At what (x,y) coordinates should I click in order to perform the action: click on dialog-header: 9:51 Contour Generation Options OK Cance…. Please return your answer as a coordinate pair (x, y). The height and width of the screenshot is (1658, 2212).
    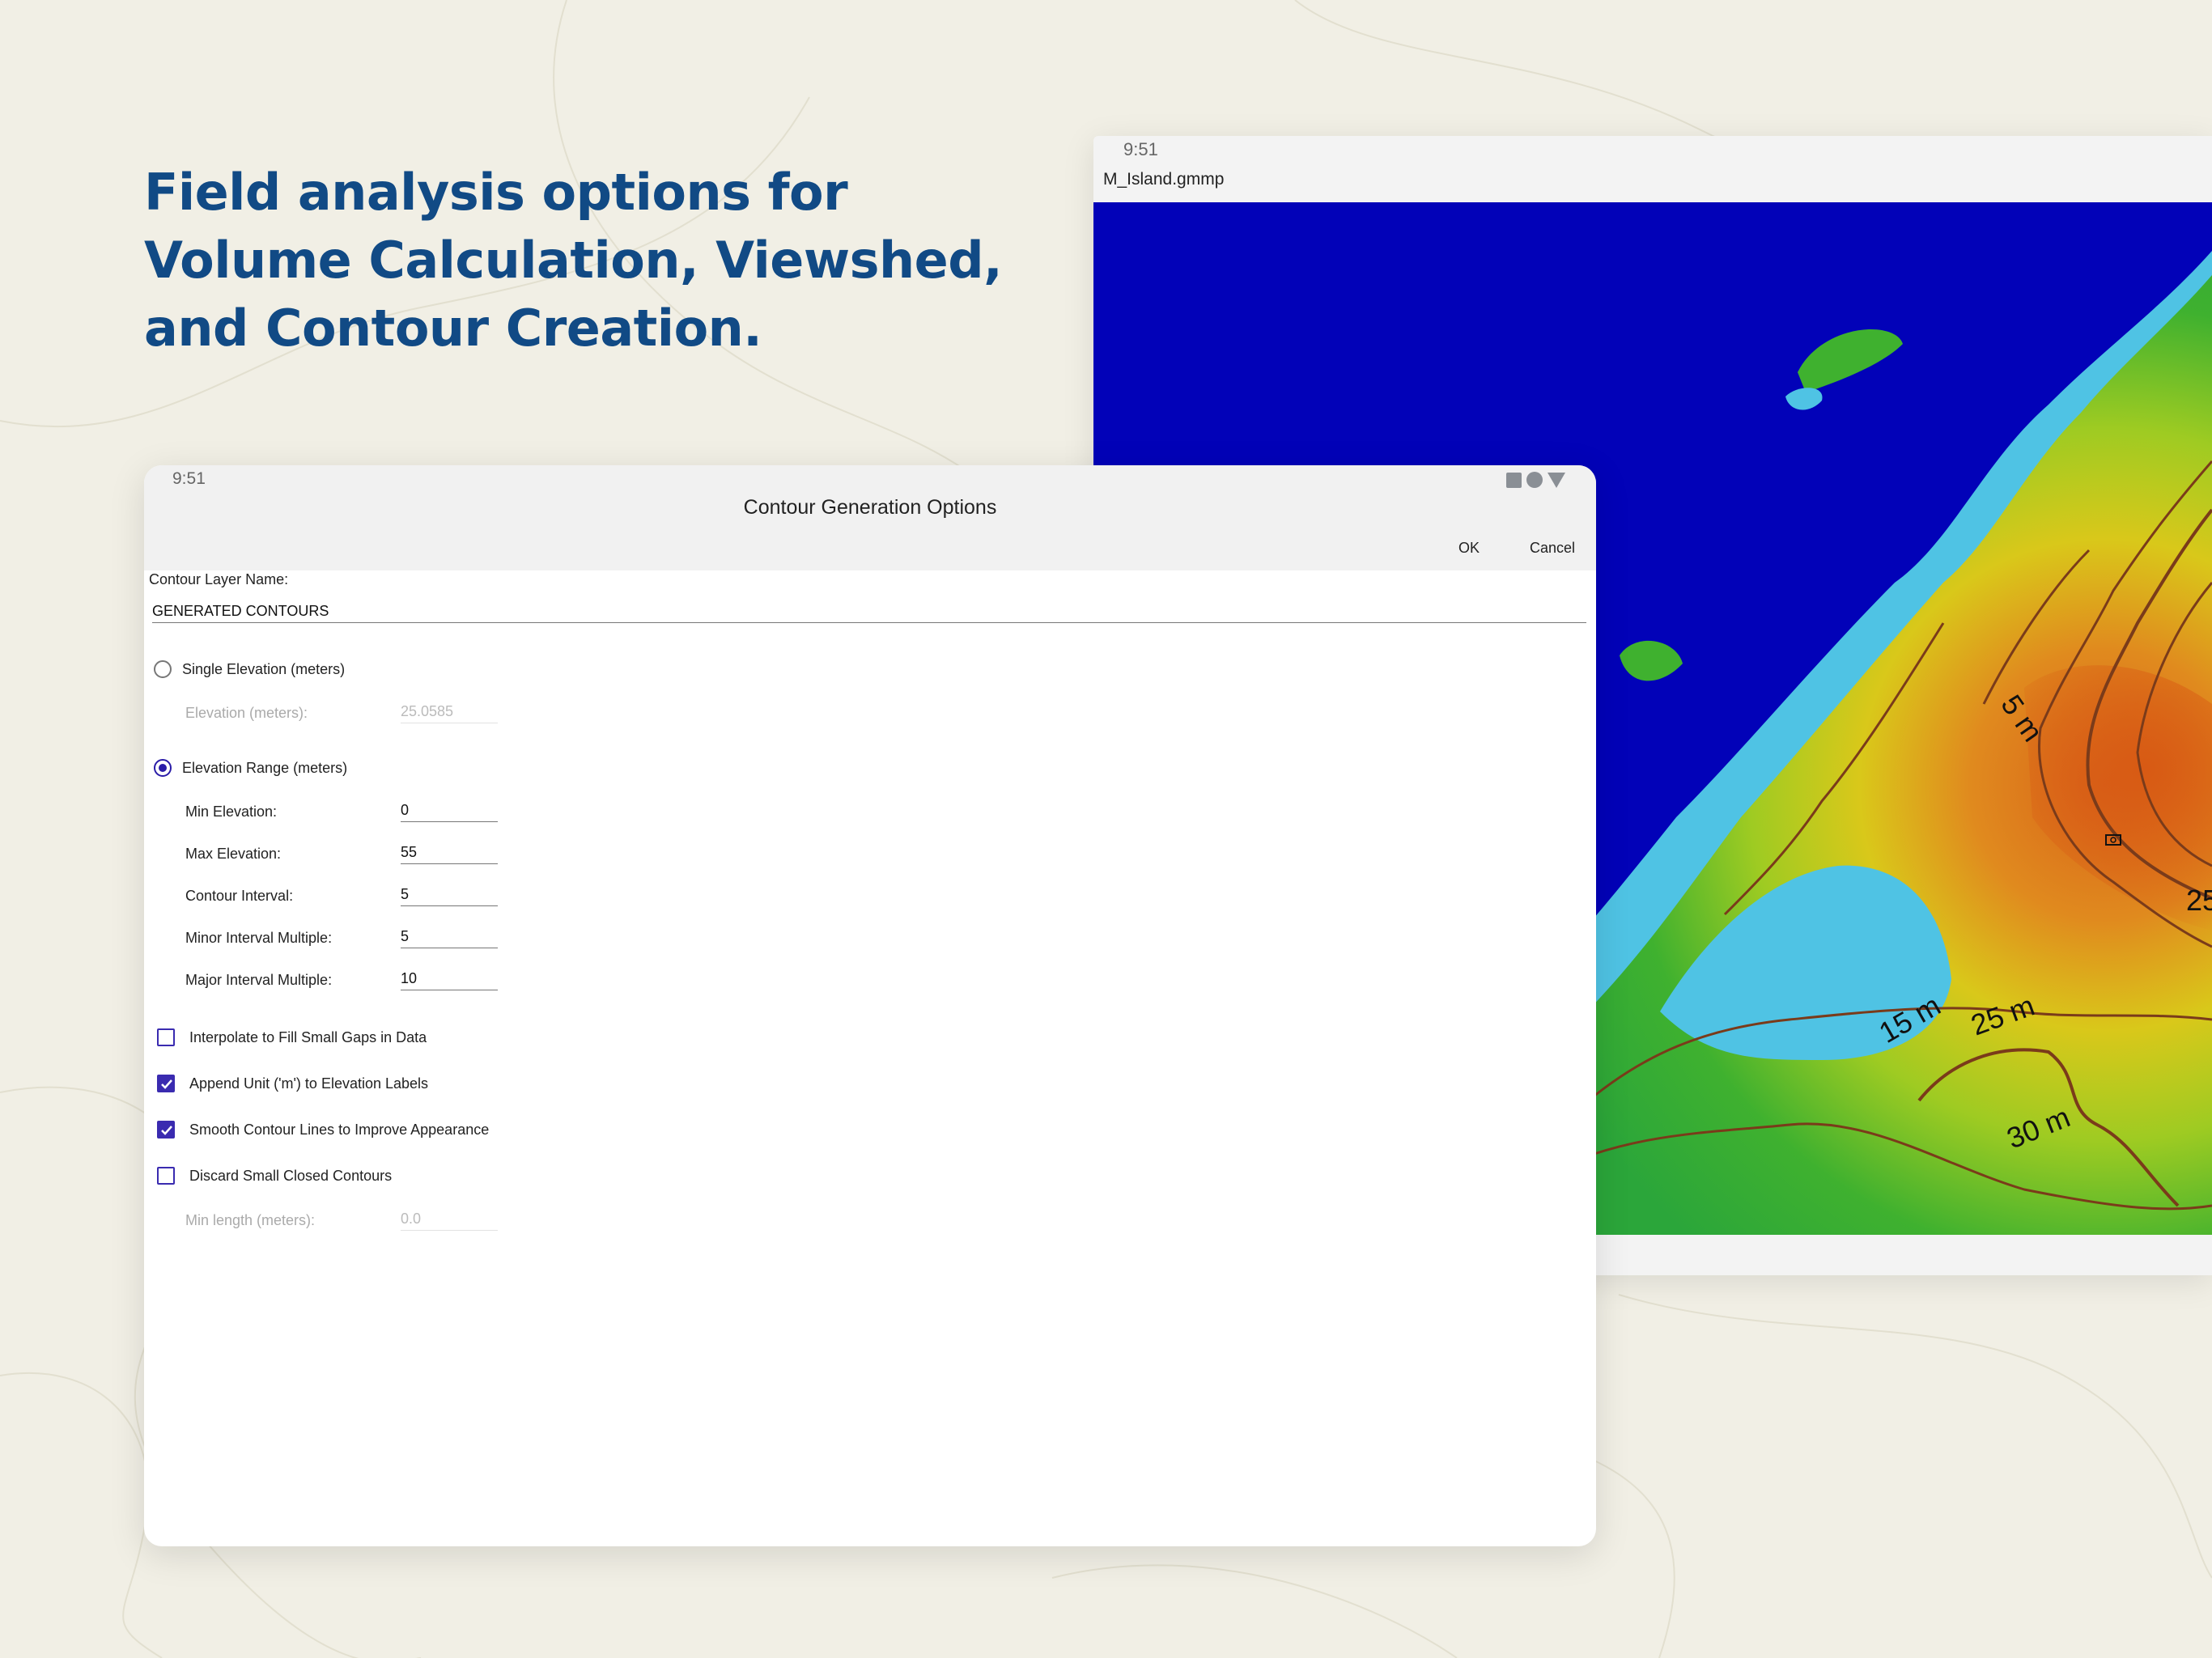
    Looking at the image, I should click on (870, 517).